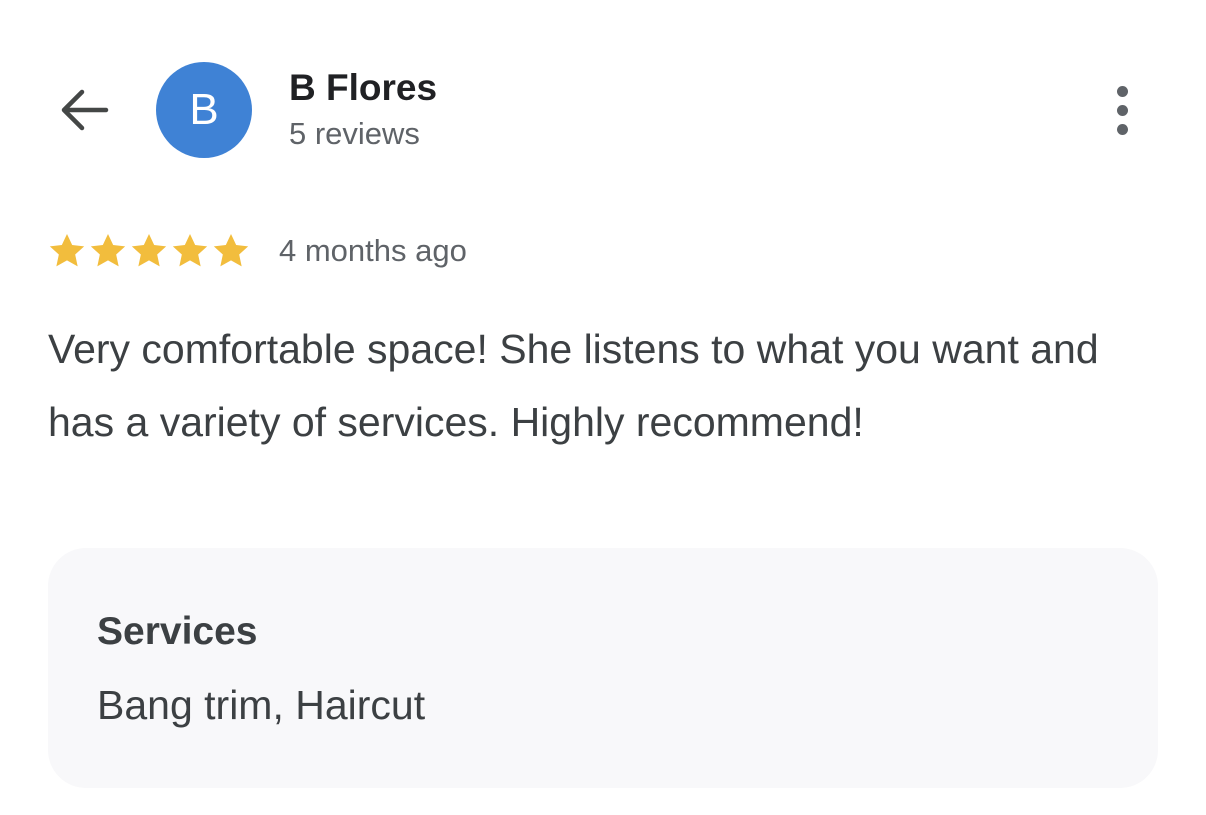 The height and width of the screenshot is (815, 1206). Describe the element at coordinates (373, 250) in the screenshot. I see `review-date: 4 months ago` at that location.